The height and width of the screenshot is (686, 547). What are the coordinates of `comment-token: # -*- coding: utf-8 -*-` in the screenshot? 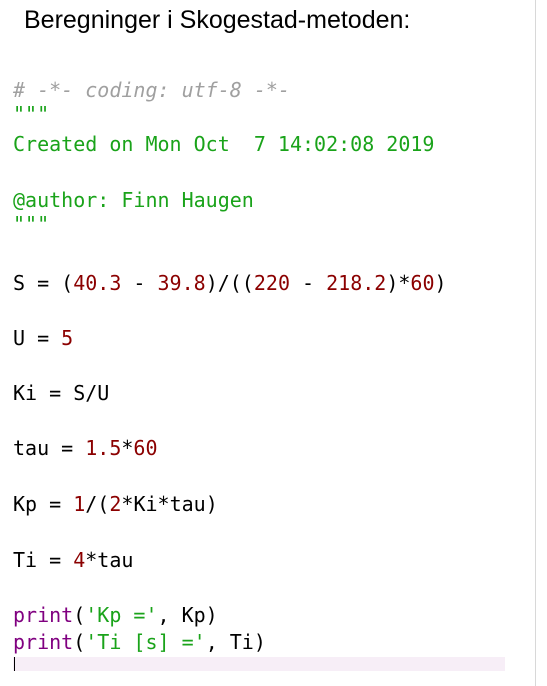 It's located at (151, 90).